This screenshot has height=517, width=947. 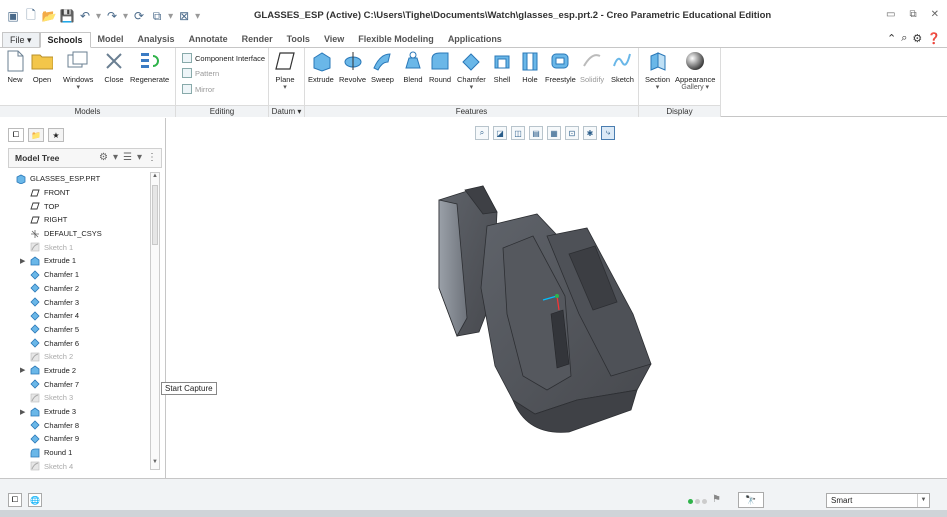 I want to click on tab-file: File ▾, so click(x=21, y=39).